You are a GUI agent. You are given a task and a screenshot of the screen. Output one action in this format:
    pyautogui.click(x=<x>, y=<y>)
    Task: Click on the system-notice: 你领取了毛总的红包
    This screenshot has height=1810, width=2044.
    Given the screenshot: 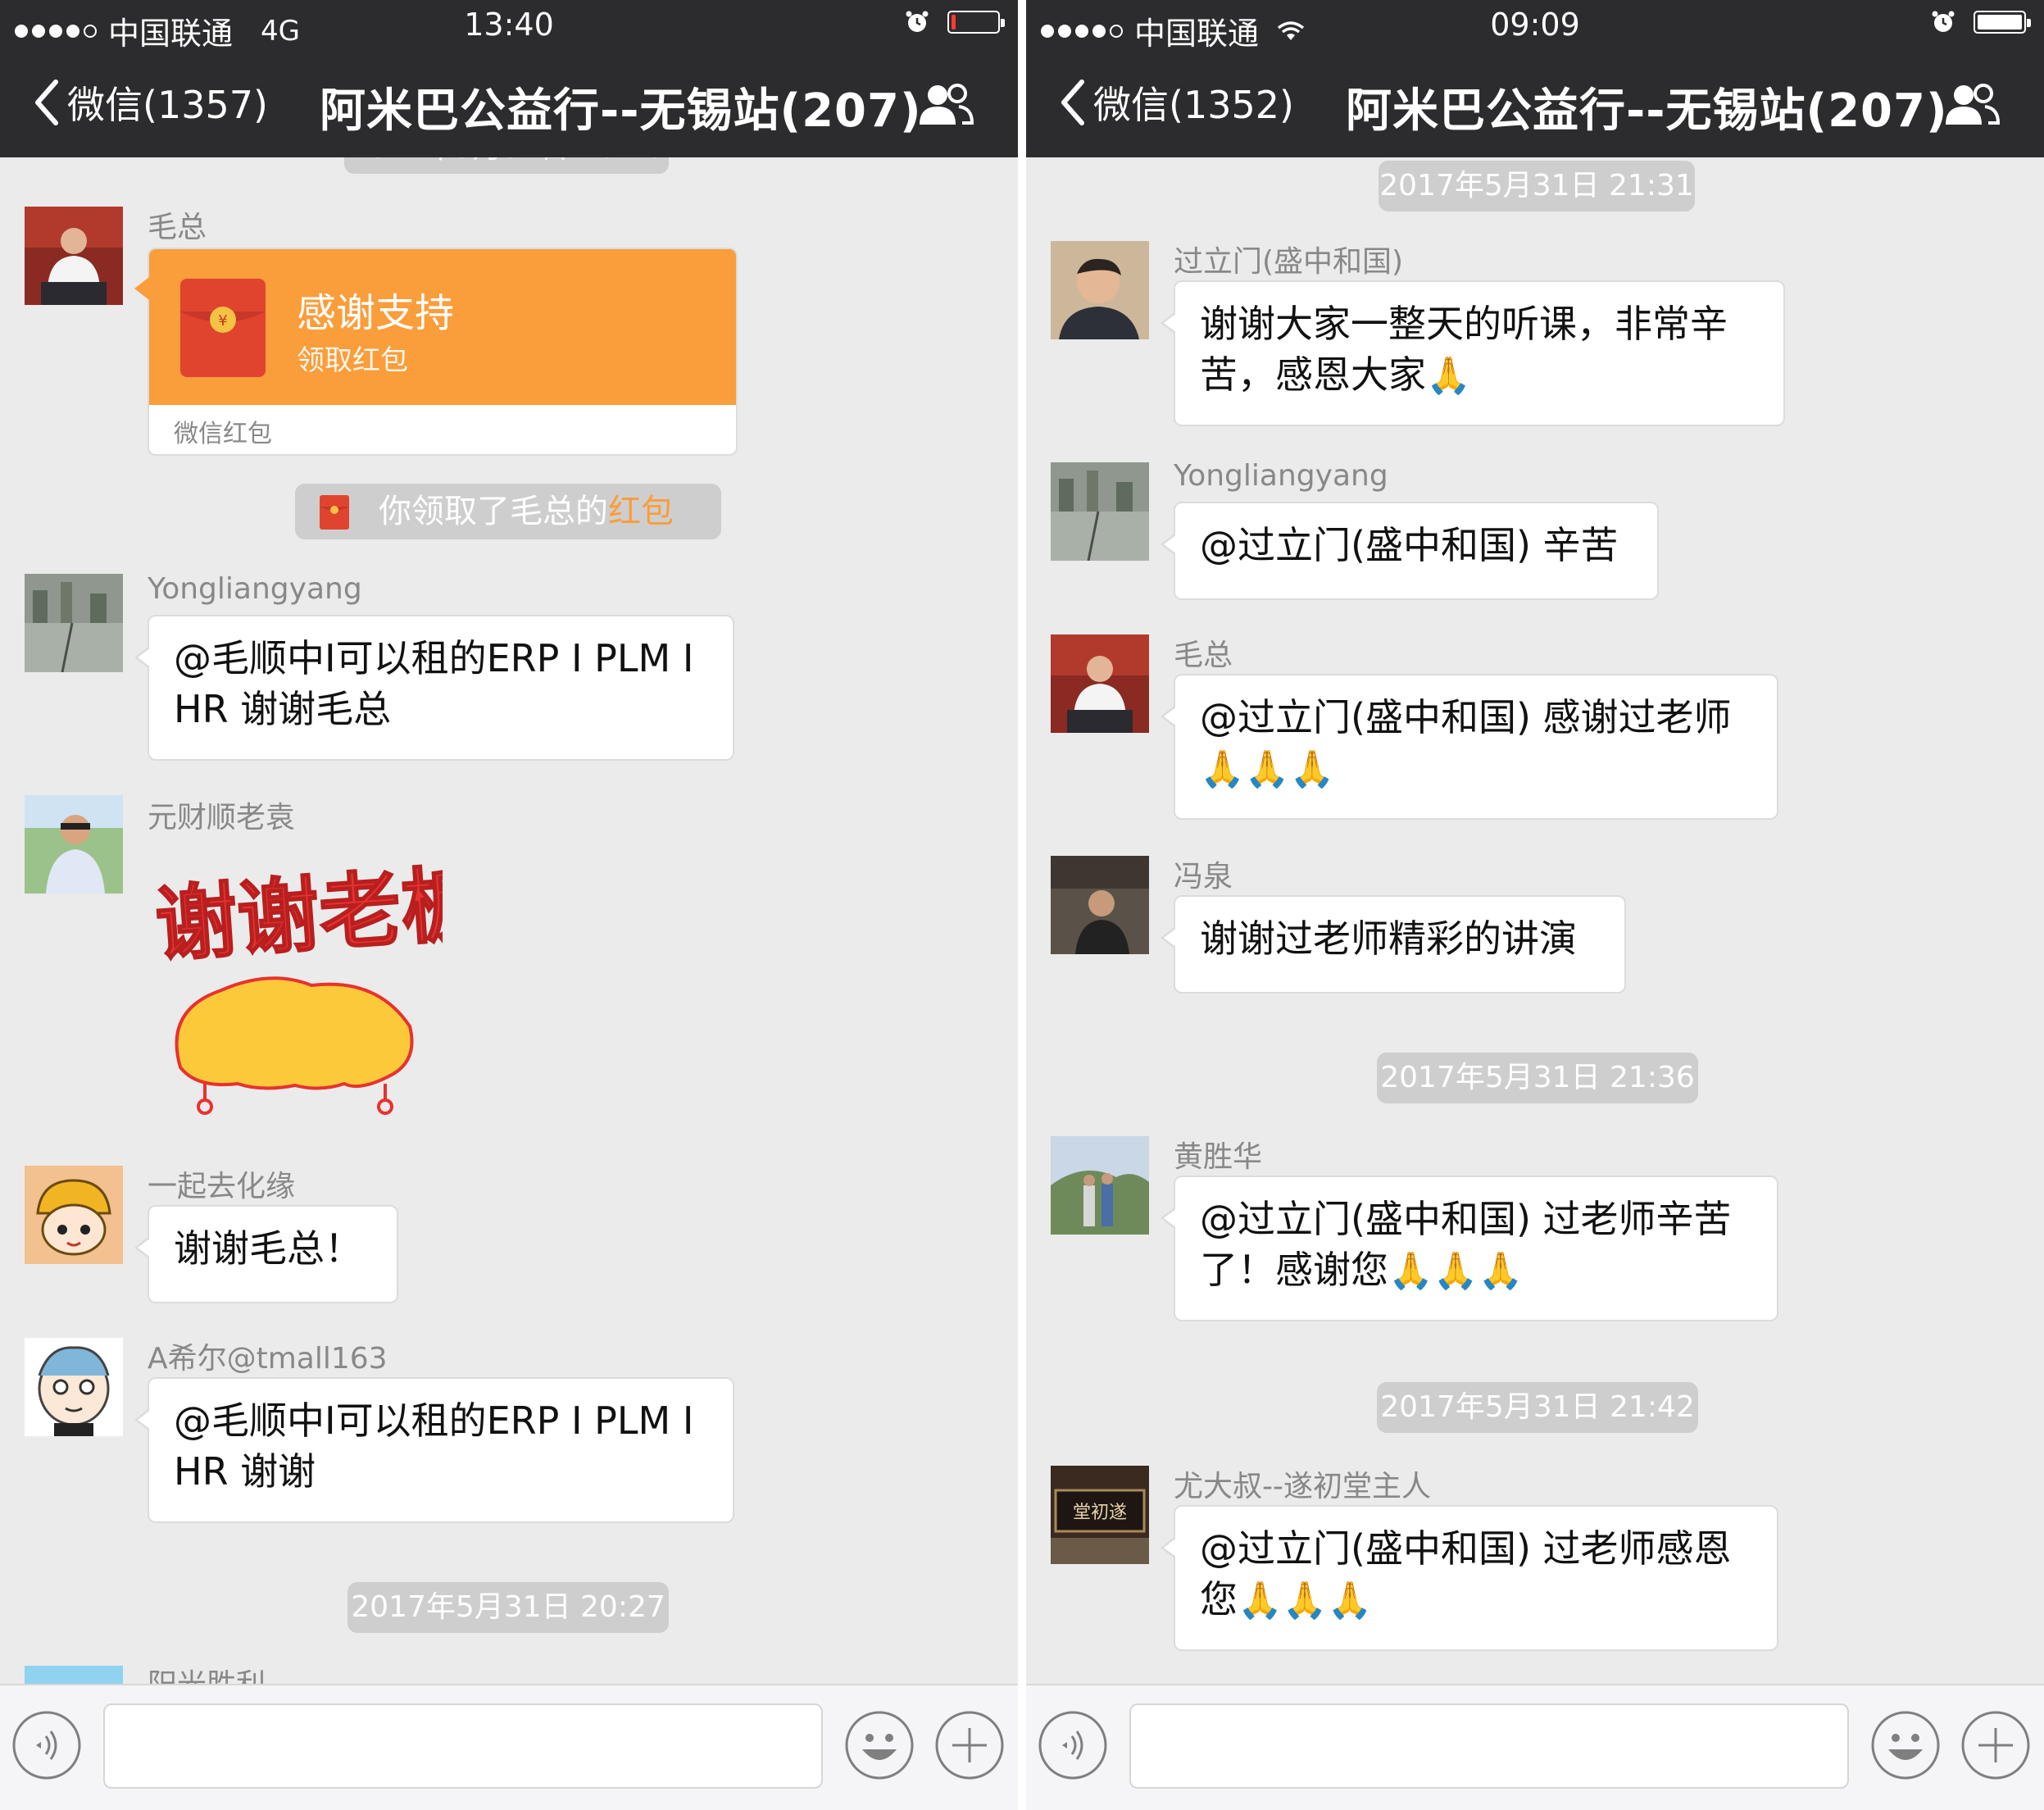 What is the action you would take?
    pyautogui.click(x=508, y=511)
    